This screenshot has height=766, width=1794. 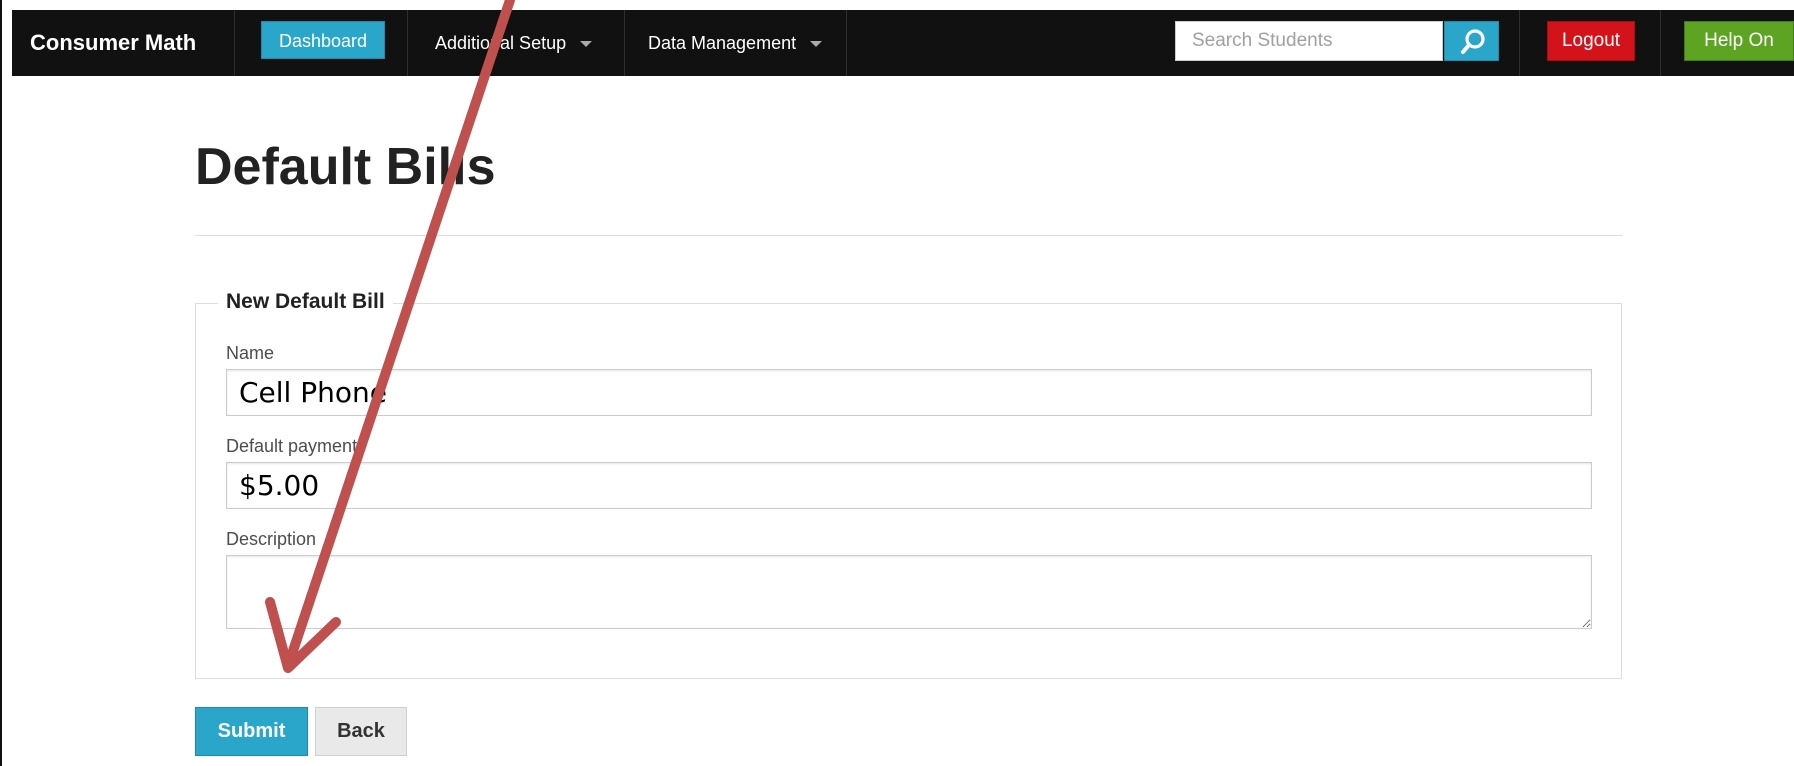 I want to click on search-icon, so click(x=1473, y=41).